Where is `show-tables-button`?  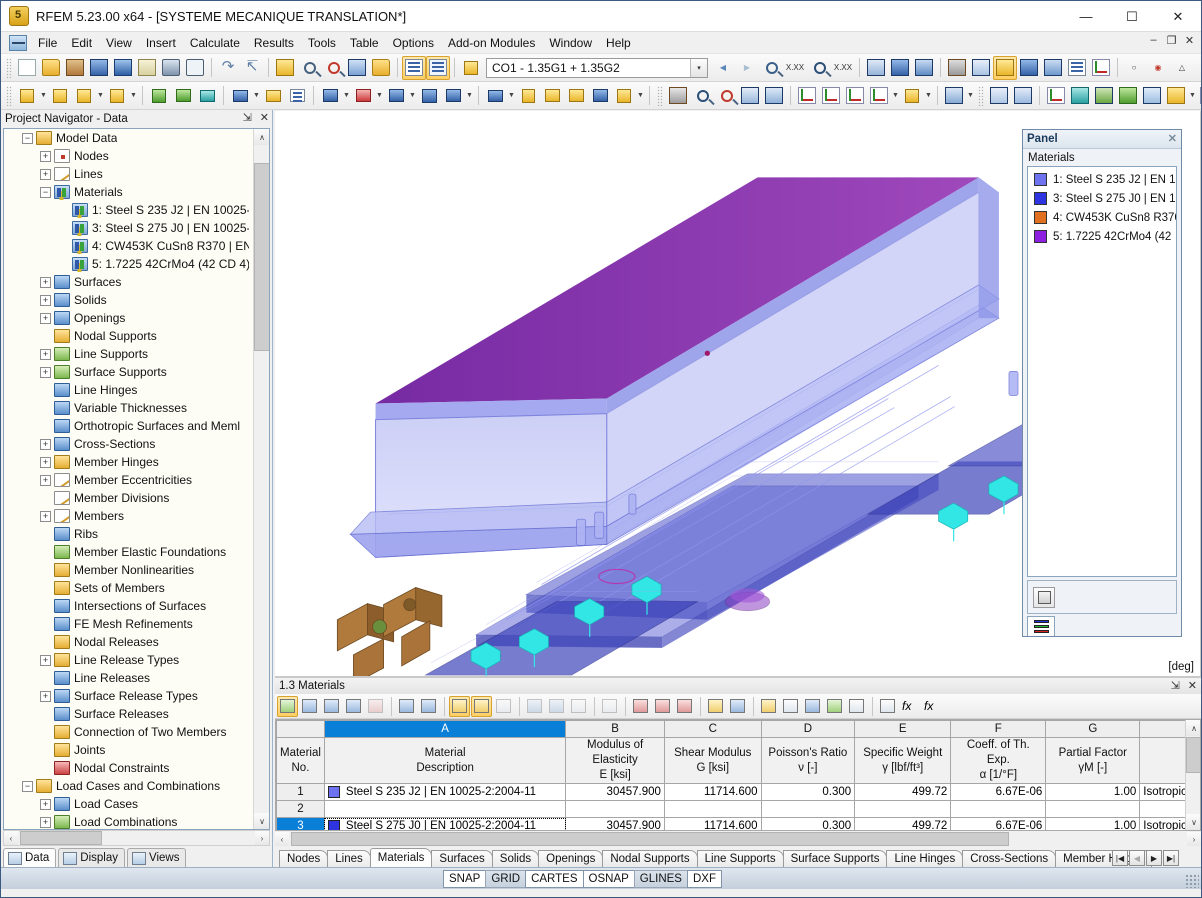 show-tables-button is located at coordinates (438, 67).